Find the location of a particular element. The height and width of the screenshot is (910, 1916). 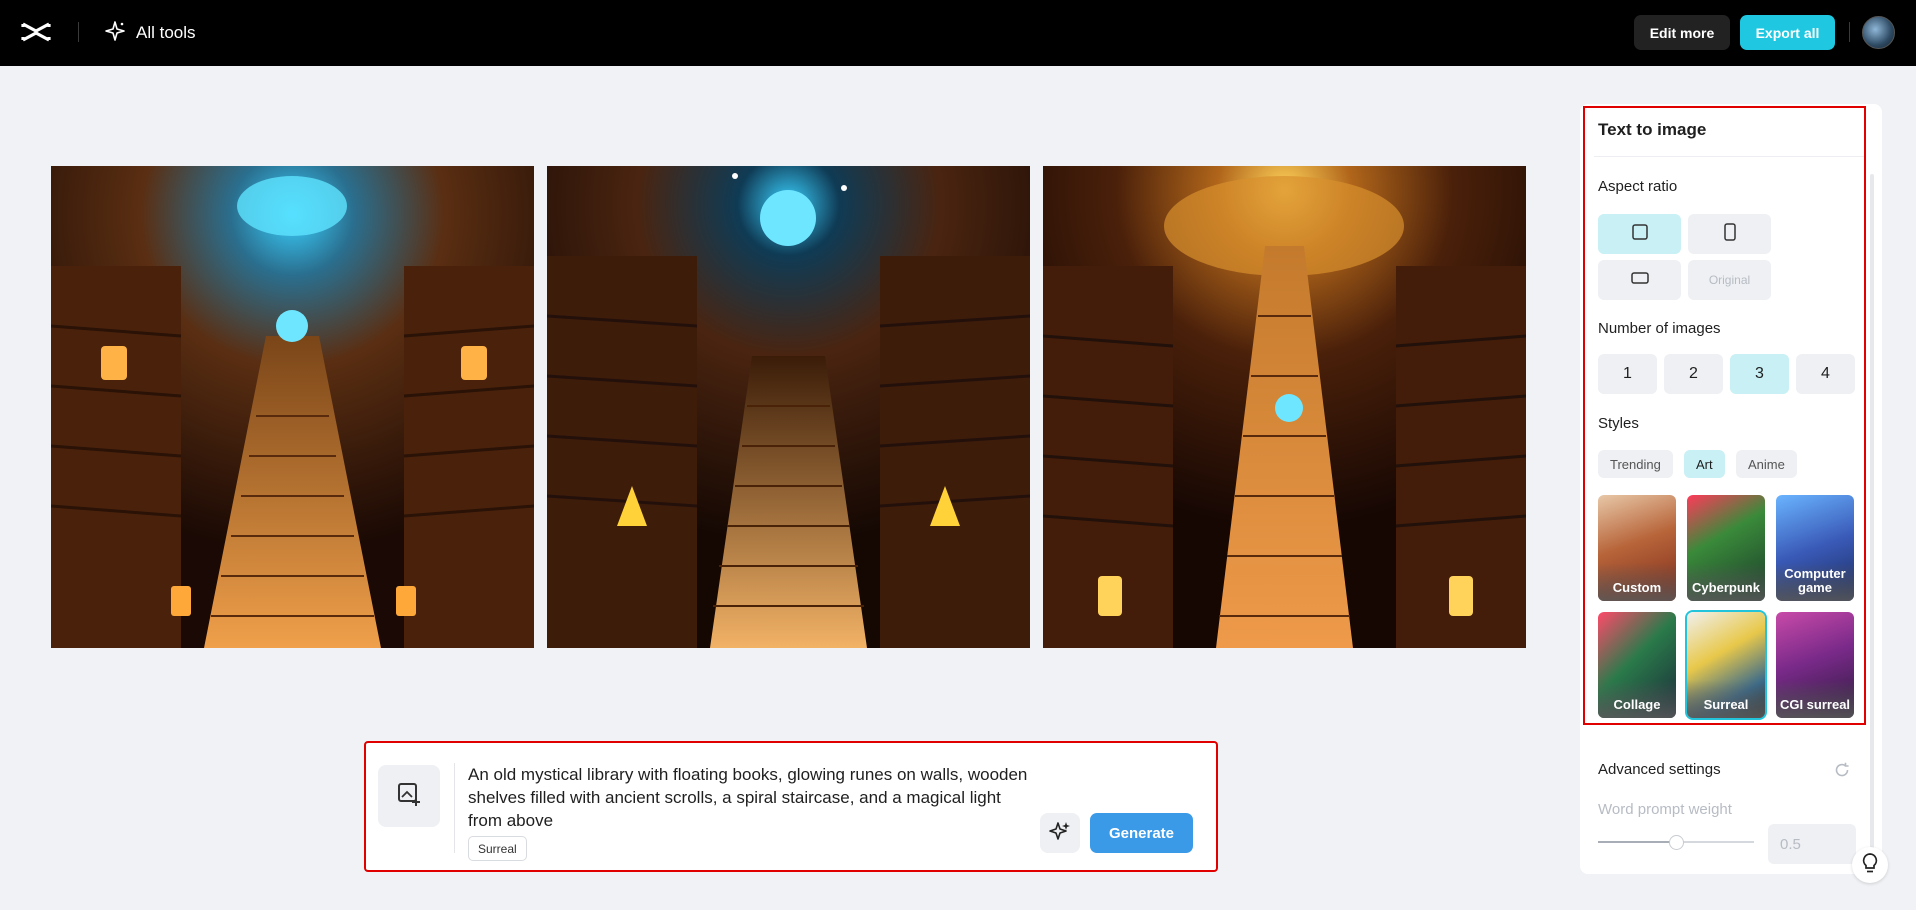

aspect-ratio-portrait is located at coordinates (1729, 234).